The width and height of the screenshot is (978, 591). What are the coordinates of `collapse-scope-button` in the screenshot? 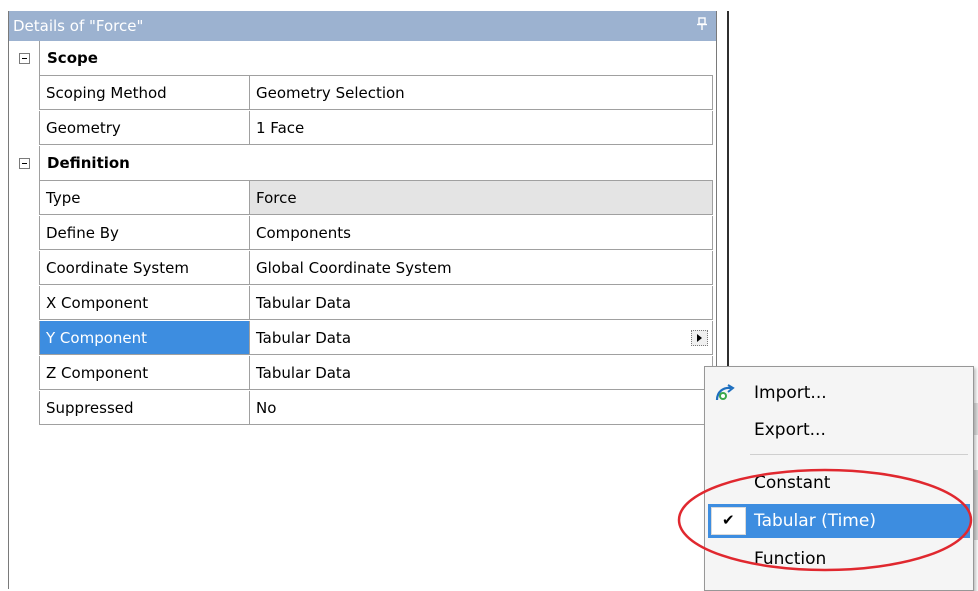 It's located at (24, 58).